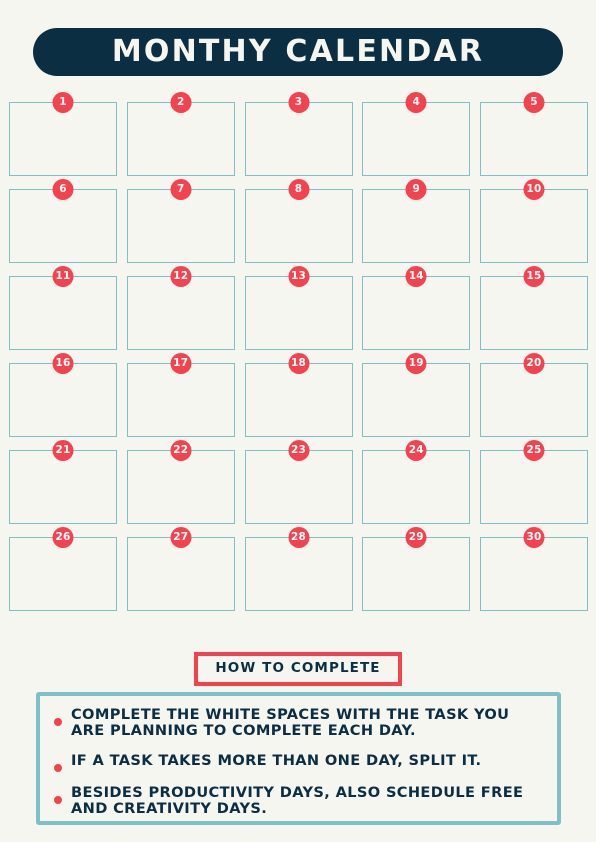 The height and width of the screenshot is (842, 596). I want to click on page-title-bar: Monthy Calendar, so click(298, 52).